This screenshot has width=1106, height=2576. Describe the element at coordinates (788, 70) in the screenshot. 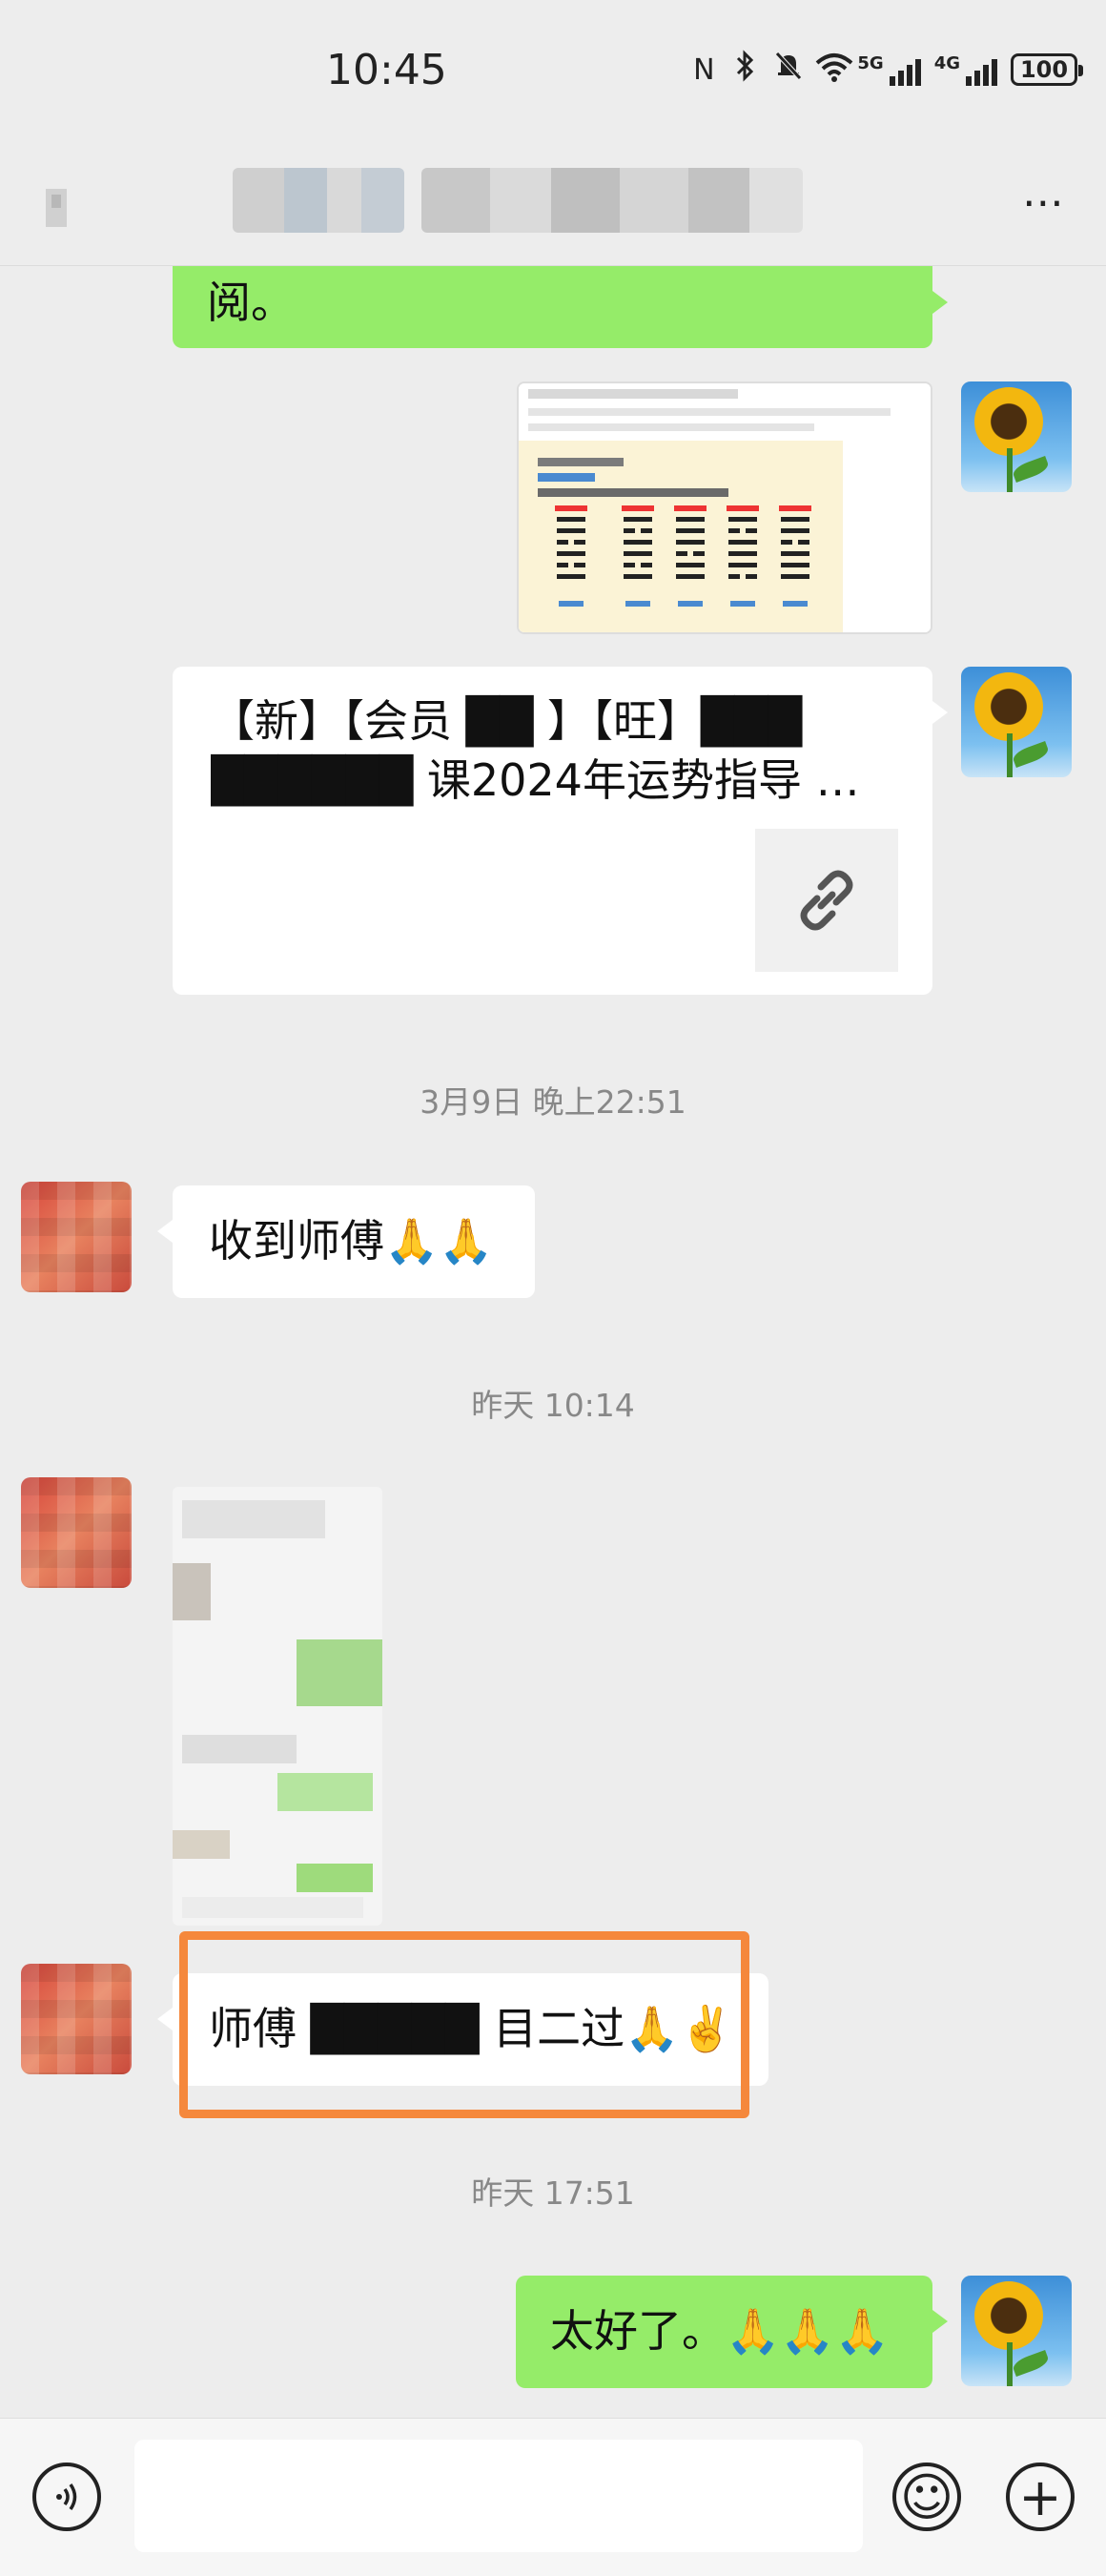

I see `mute-bell-icon` at that location.